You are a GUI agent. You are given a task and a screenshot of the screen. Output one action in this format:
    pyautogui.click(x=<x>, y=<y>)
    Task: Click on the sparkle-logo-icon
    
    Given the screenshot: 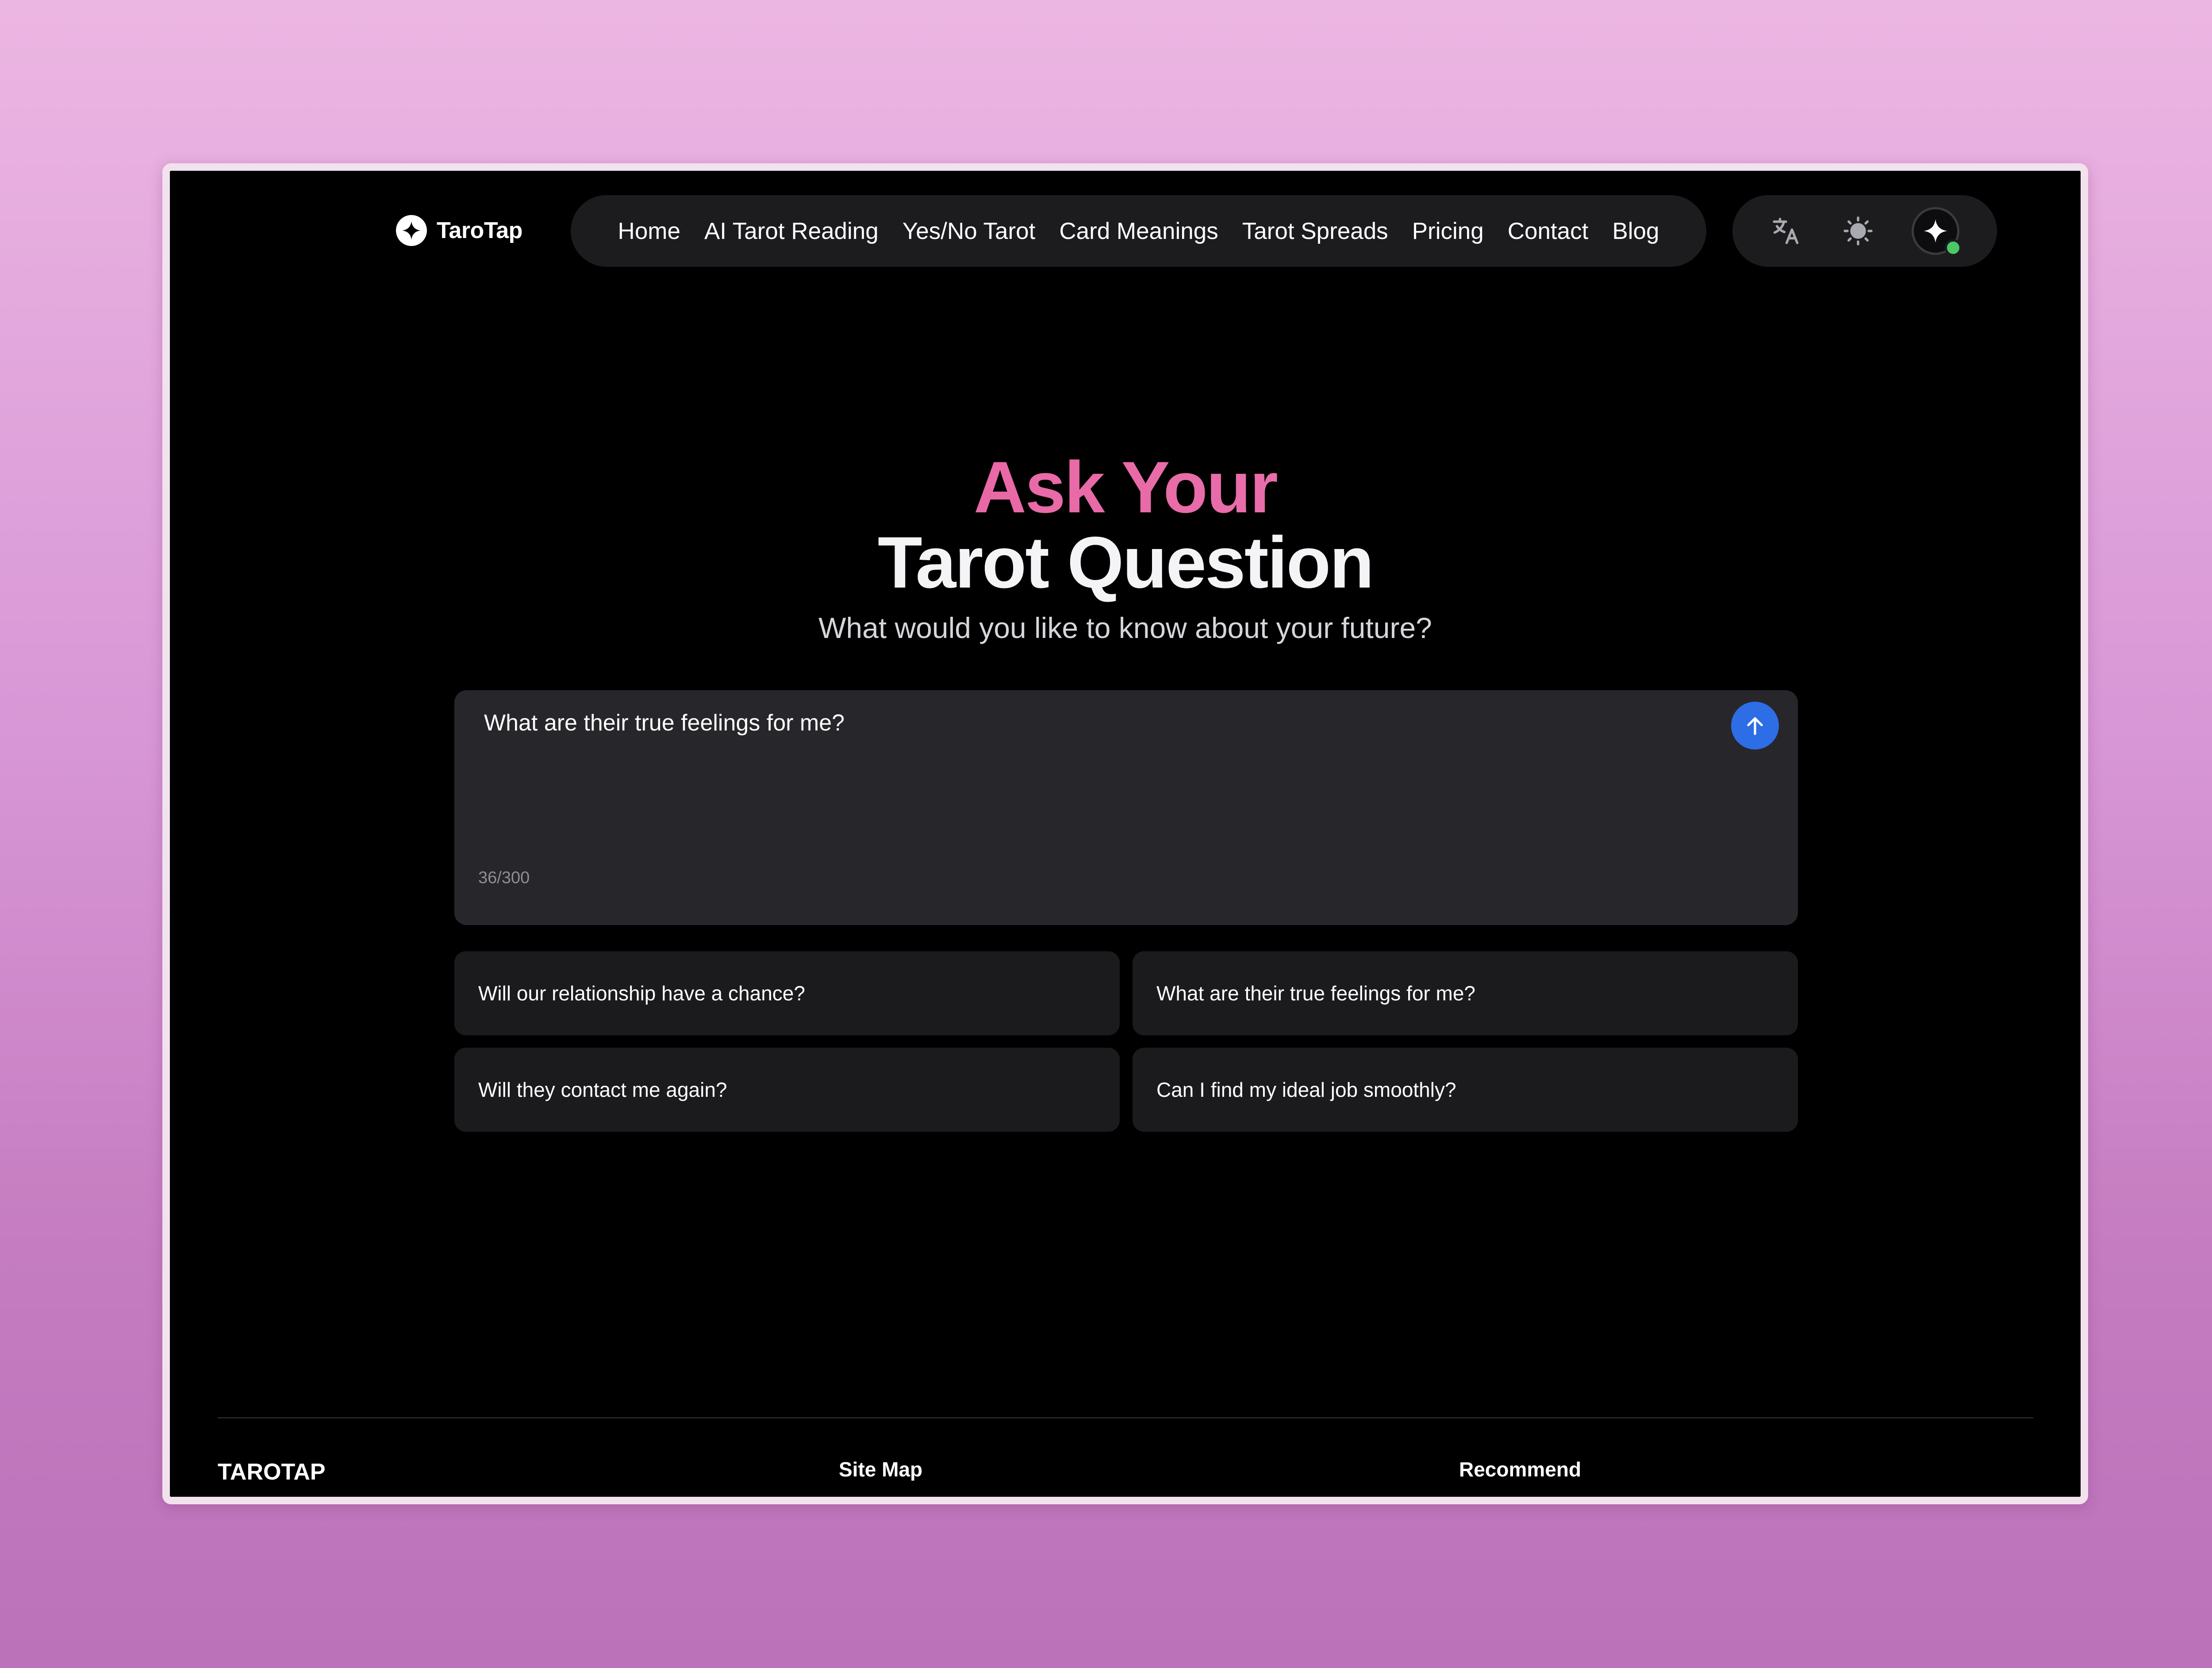 What is the action you would take?
    pyautogui.click(x=412, y=230)
    